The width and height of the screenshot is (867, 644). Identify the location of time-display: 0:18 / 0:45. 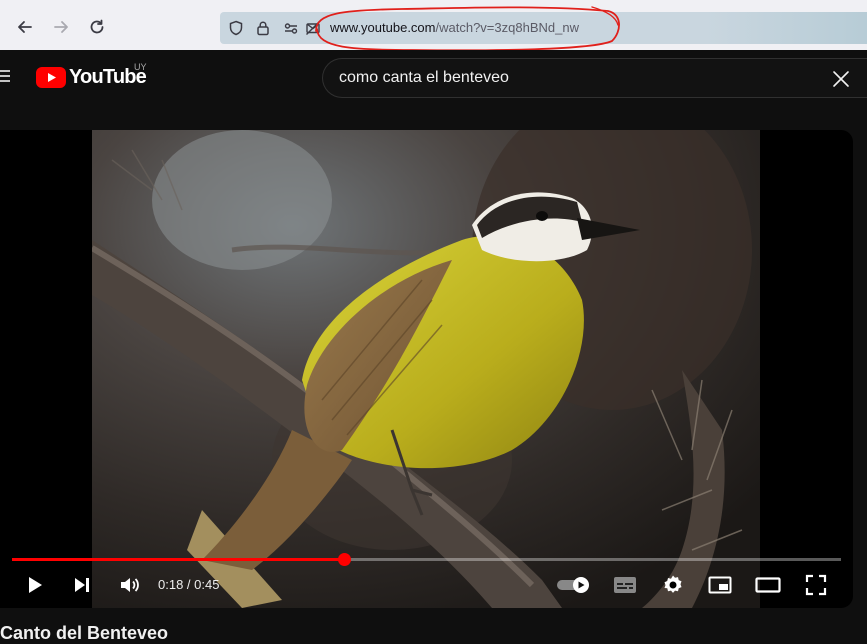
(189, 584).